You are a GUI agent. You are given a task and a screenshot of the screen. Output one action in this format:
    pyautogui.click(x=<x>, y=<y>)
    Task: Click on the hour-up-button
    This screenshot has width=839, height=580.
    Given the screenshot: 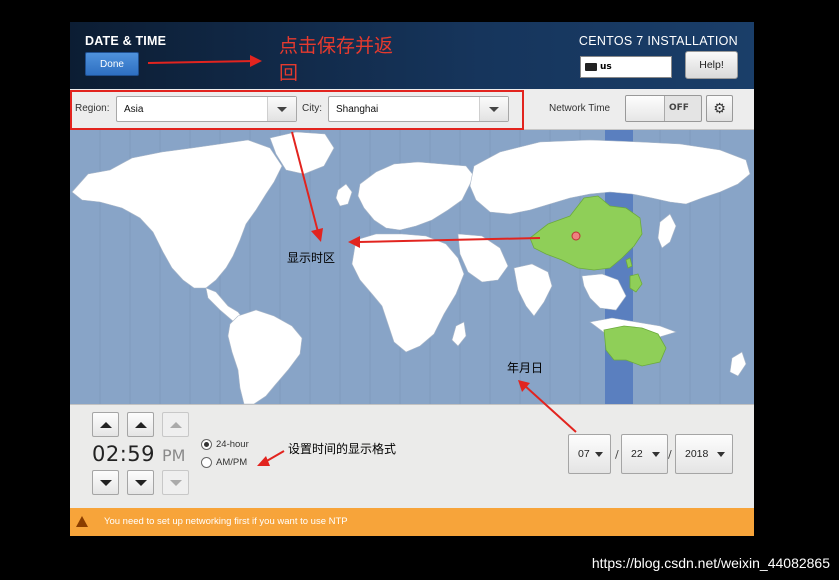 What is the action you would take?
    pyautogui.click(x=105, y=424)
    